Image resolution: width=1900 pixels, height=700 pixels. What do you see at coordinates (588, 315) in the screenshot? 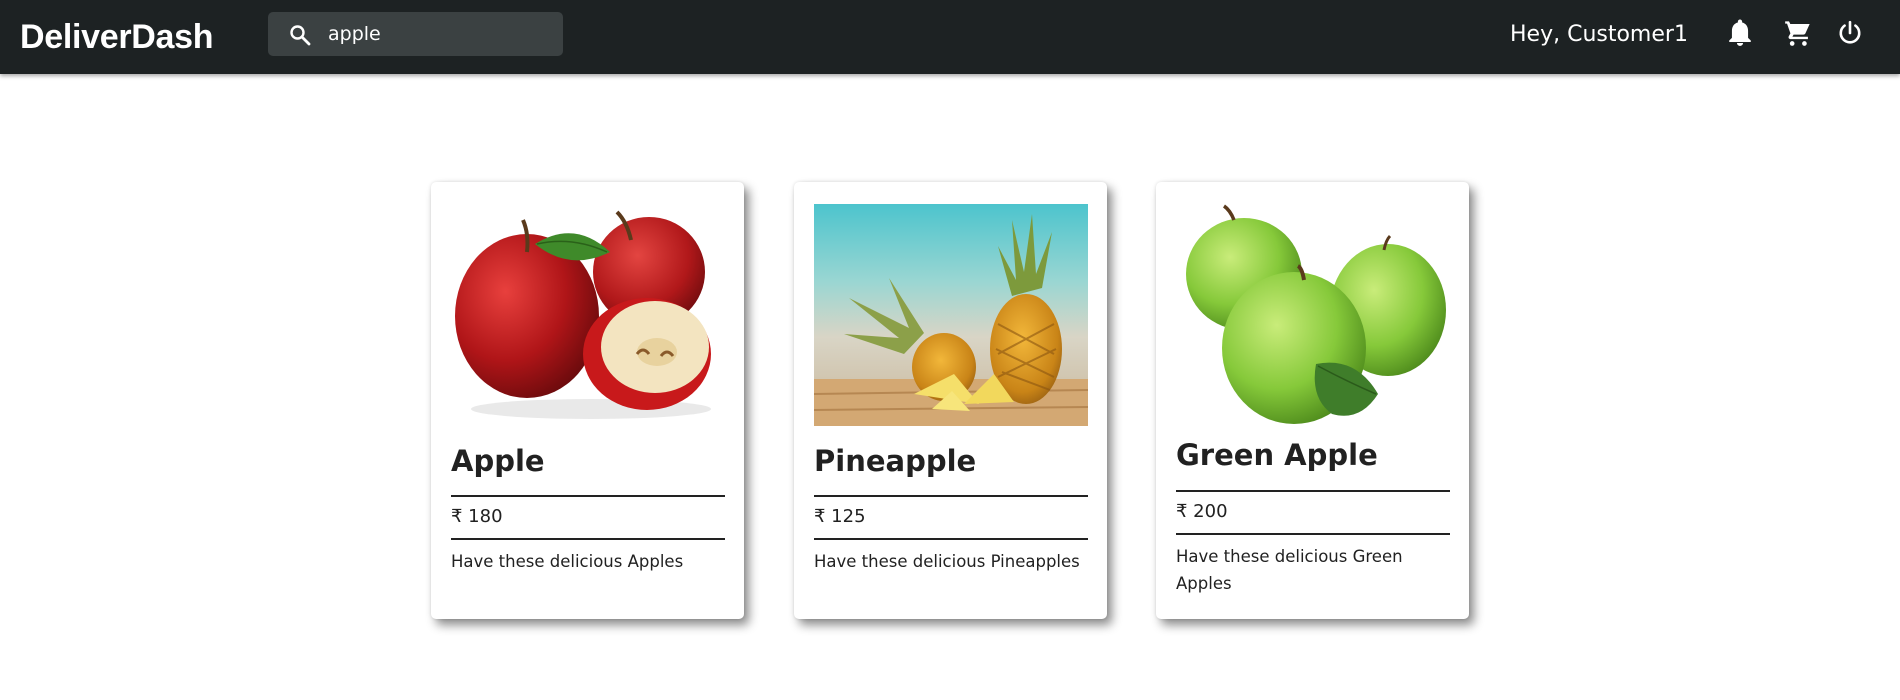
I see `red-apples-image` at bounding box center [588, 315].